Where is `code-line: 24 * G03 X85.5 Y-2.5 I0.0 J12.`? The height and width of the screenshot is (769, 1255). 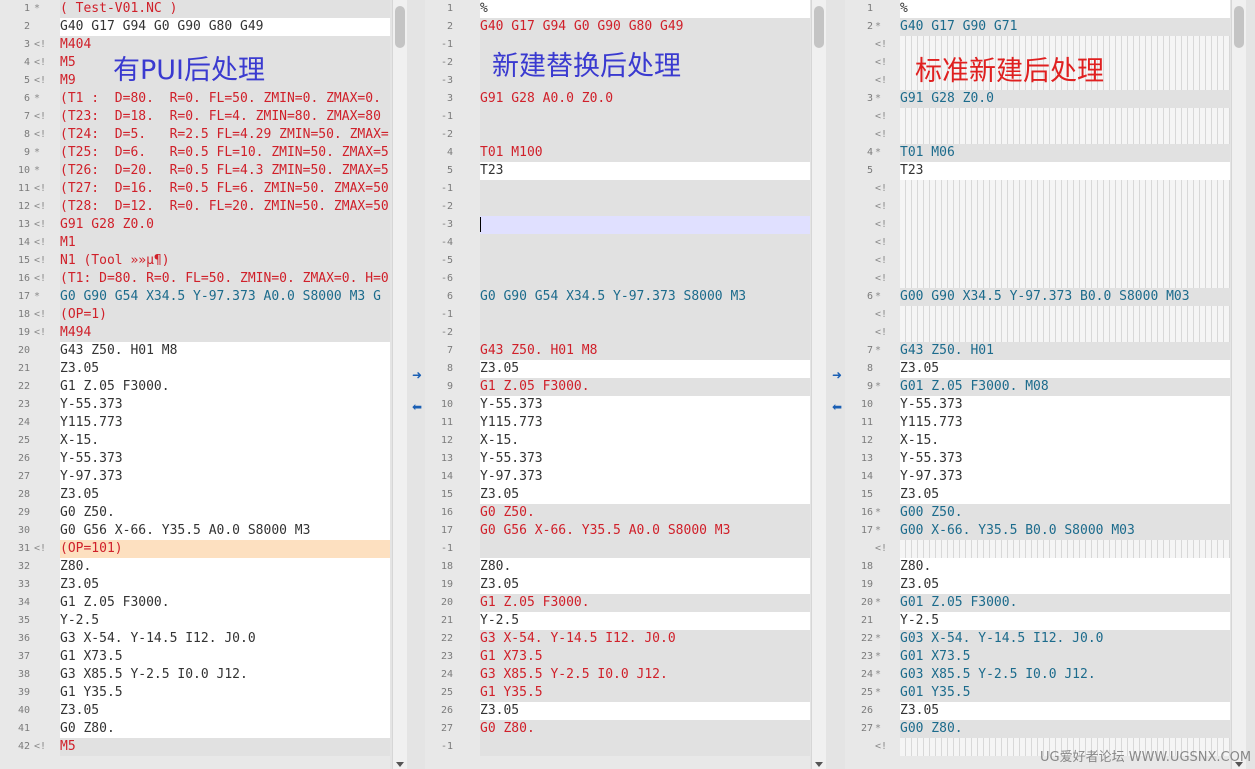 code-line: 24 * G03 X85.5 Y-2.5 I0.0 J12. is located at coordinates (1037, 675).